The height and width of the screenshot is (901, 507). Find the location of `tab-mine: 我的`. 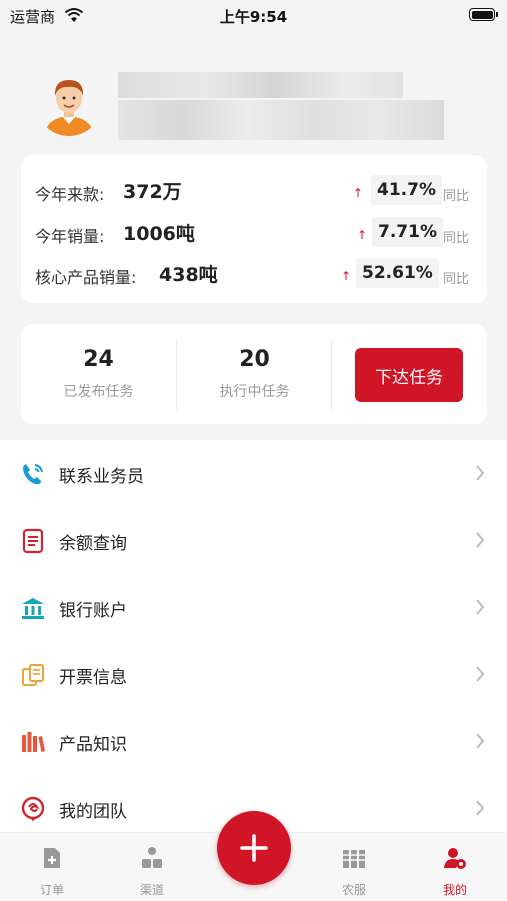

tab-mine: 我的 is located at coordinates (455, 867).